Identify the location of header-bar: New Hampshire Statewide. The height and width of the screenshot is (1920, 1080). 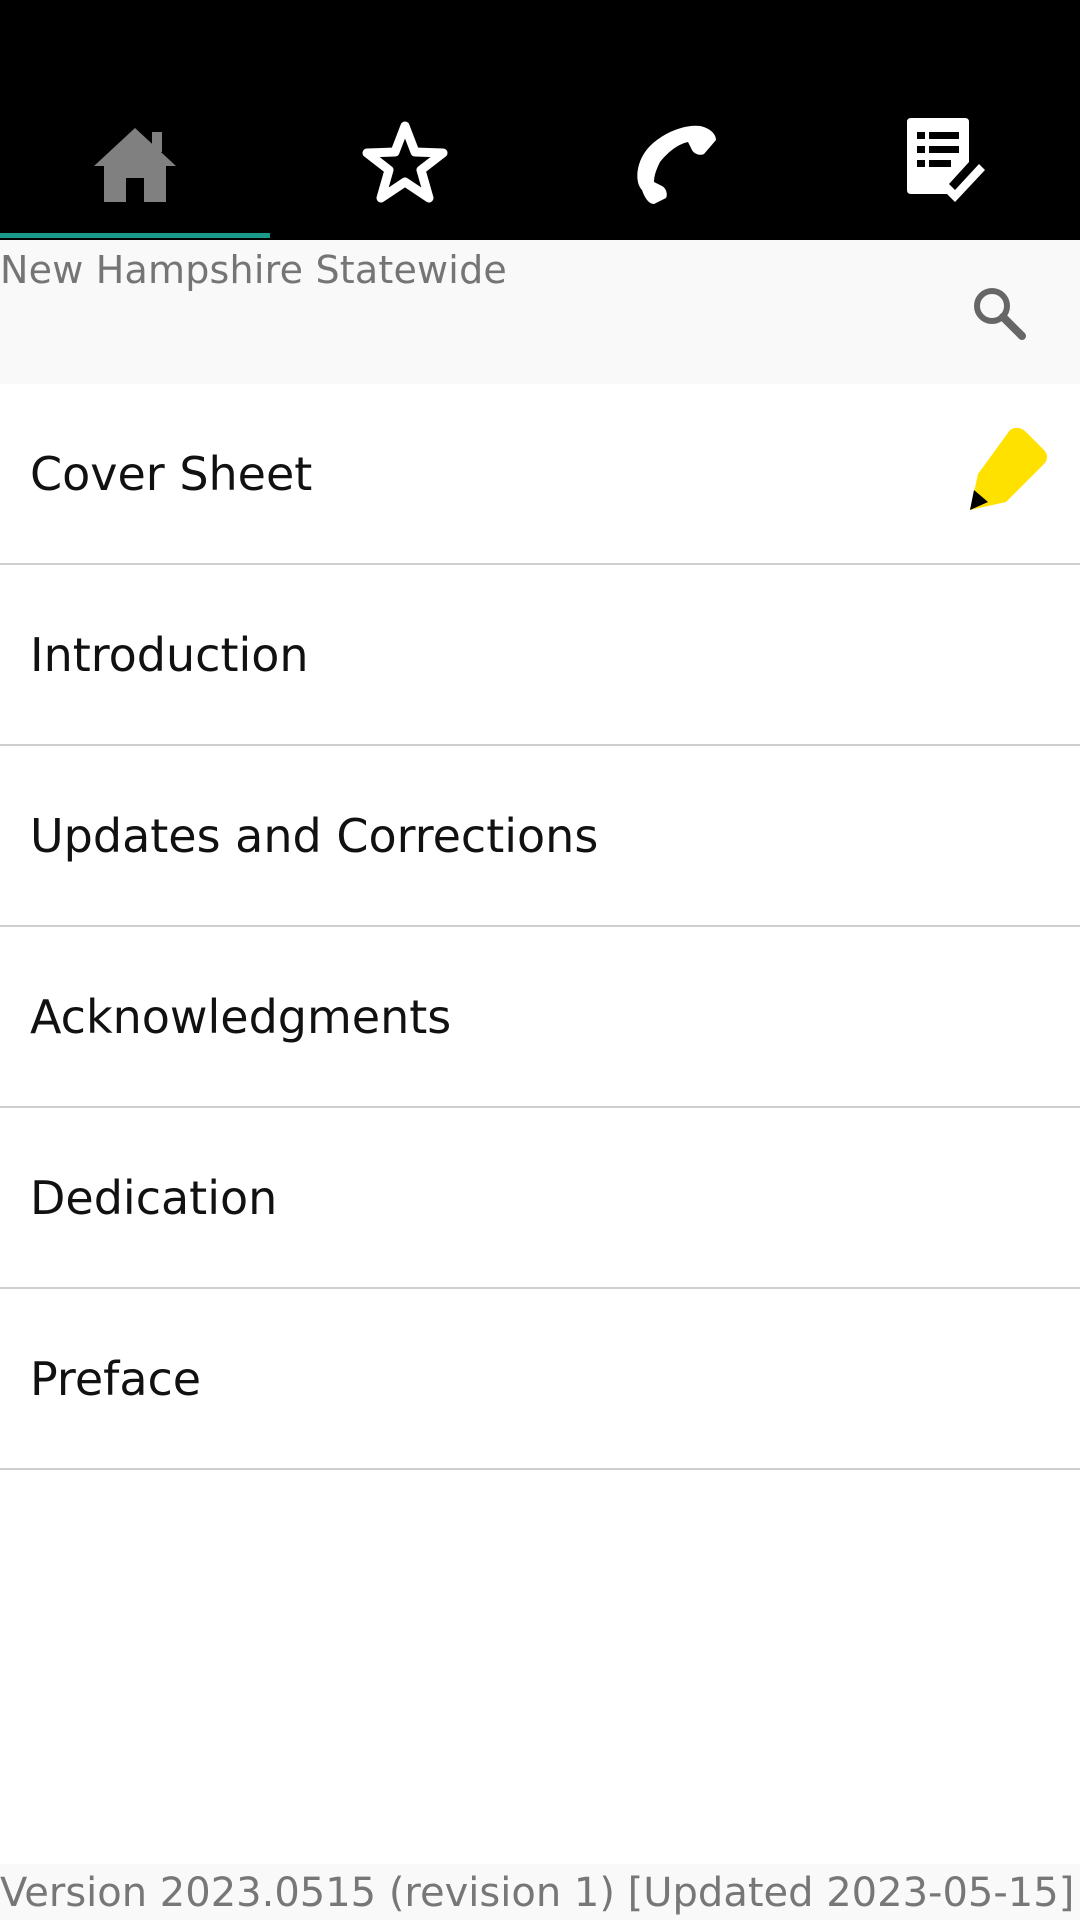
(540, 312).